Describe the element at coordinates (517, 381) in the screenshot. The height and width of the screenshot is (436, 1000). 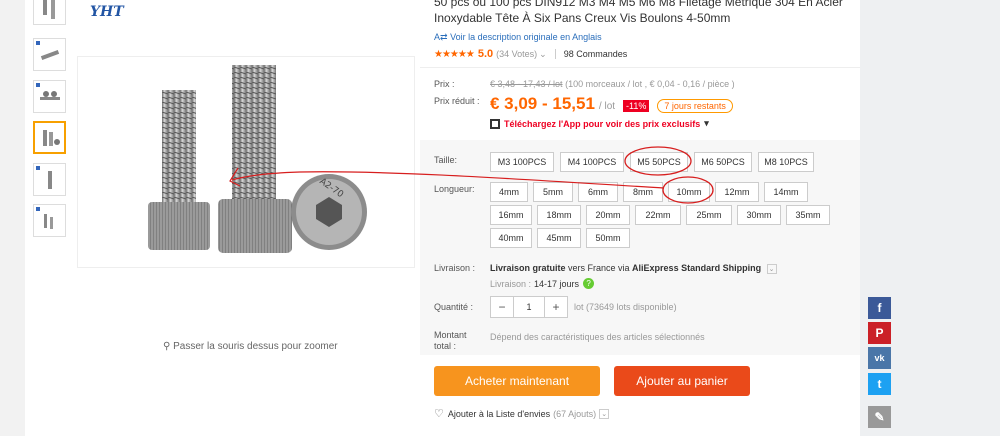
I see `buy-now-button: Acheter maintenant` at that location.